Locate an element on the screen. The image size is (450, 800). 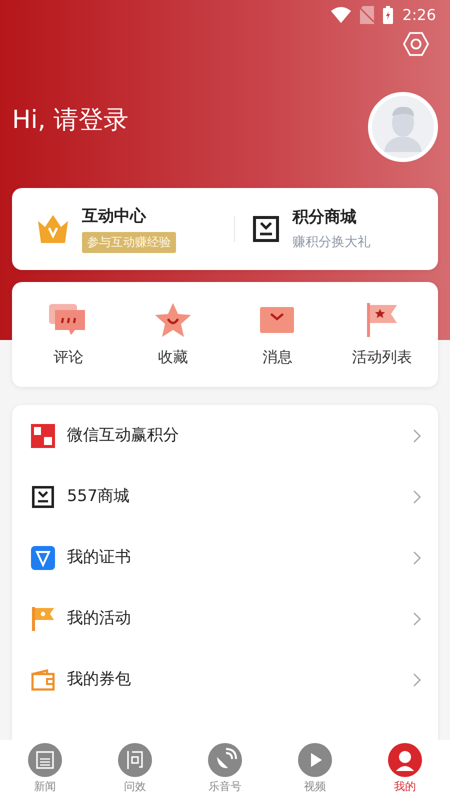
star-icon is located at coordinates (172, 320).